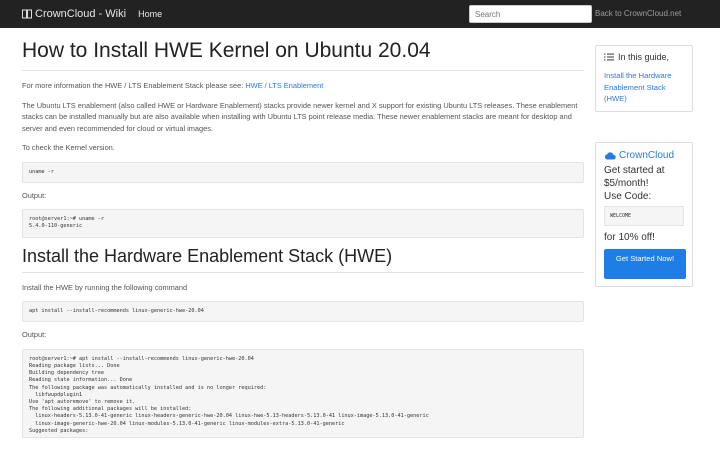 The image size is (720, 450). What do you see at coordinates (634, 177) in the screenshot?
I see `promo-price-text: Get started at $5/month!` at bounding box center [634, 177].